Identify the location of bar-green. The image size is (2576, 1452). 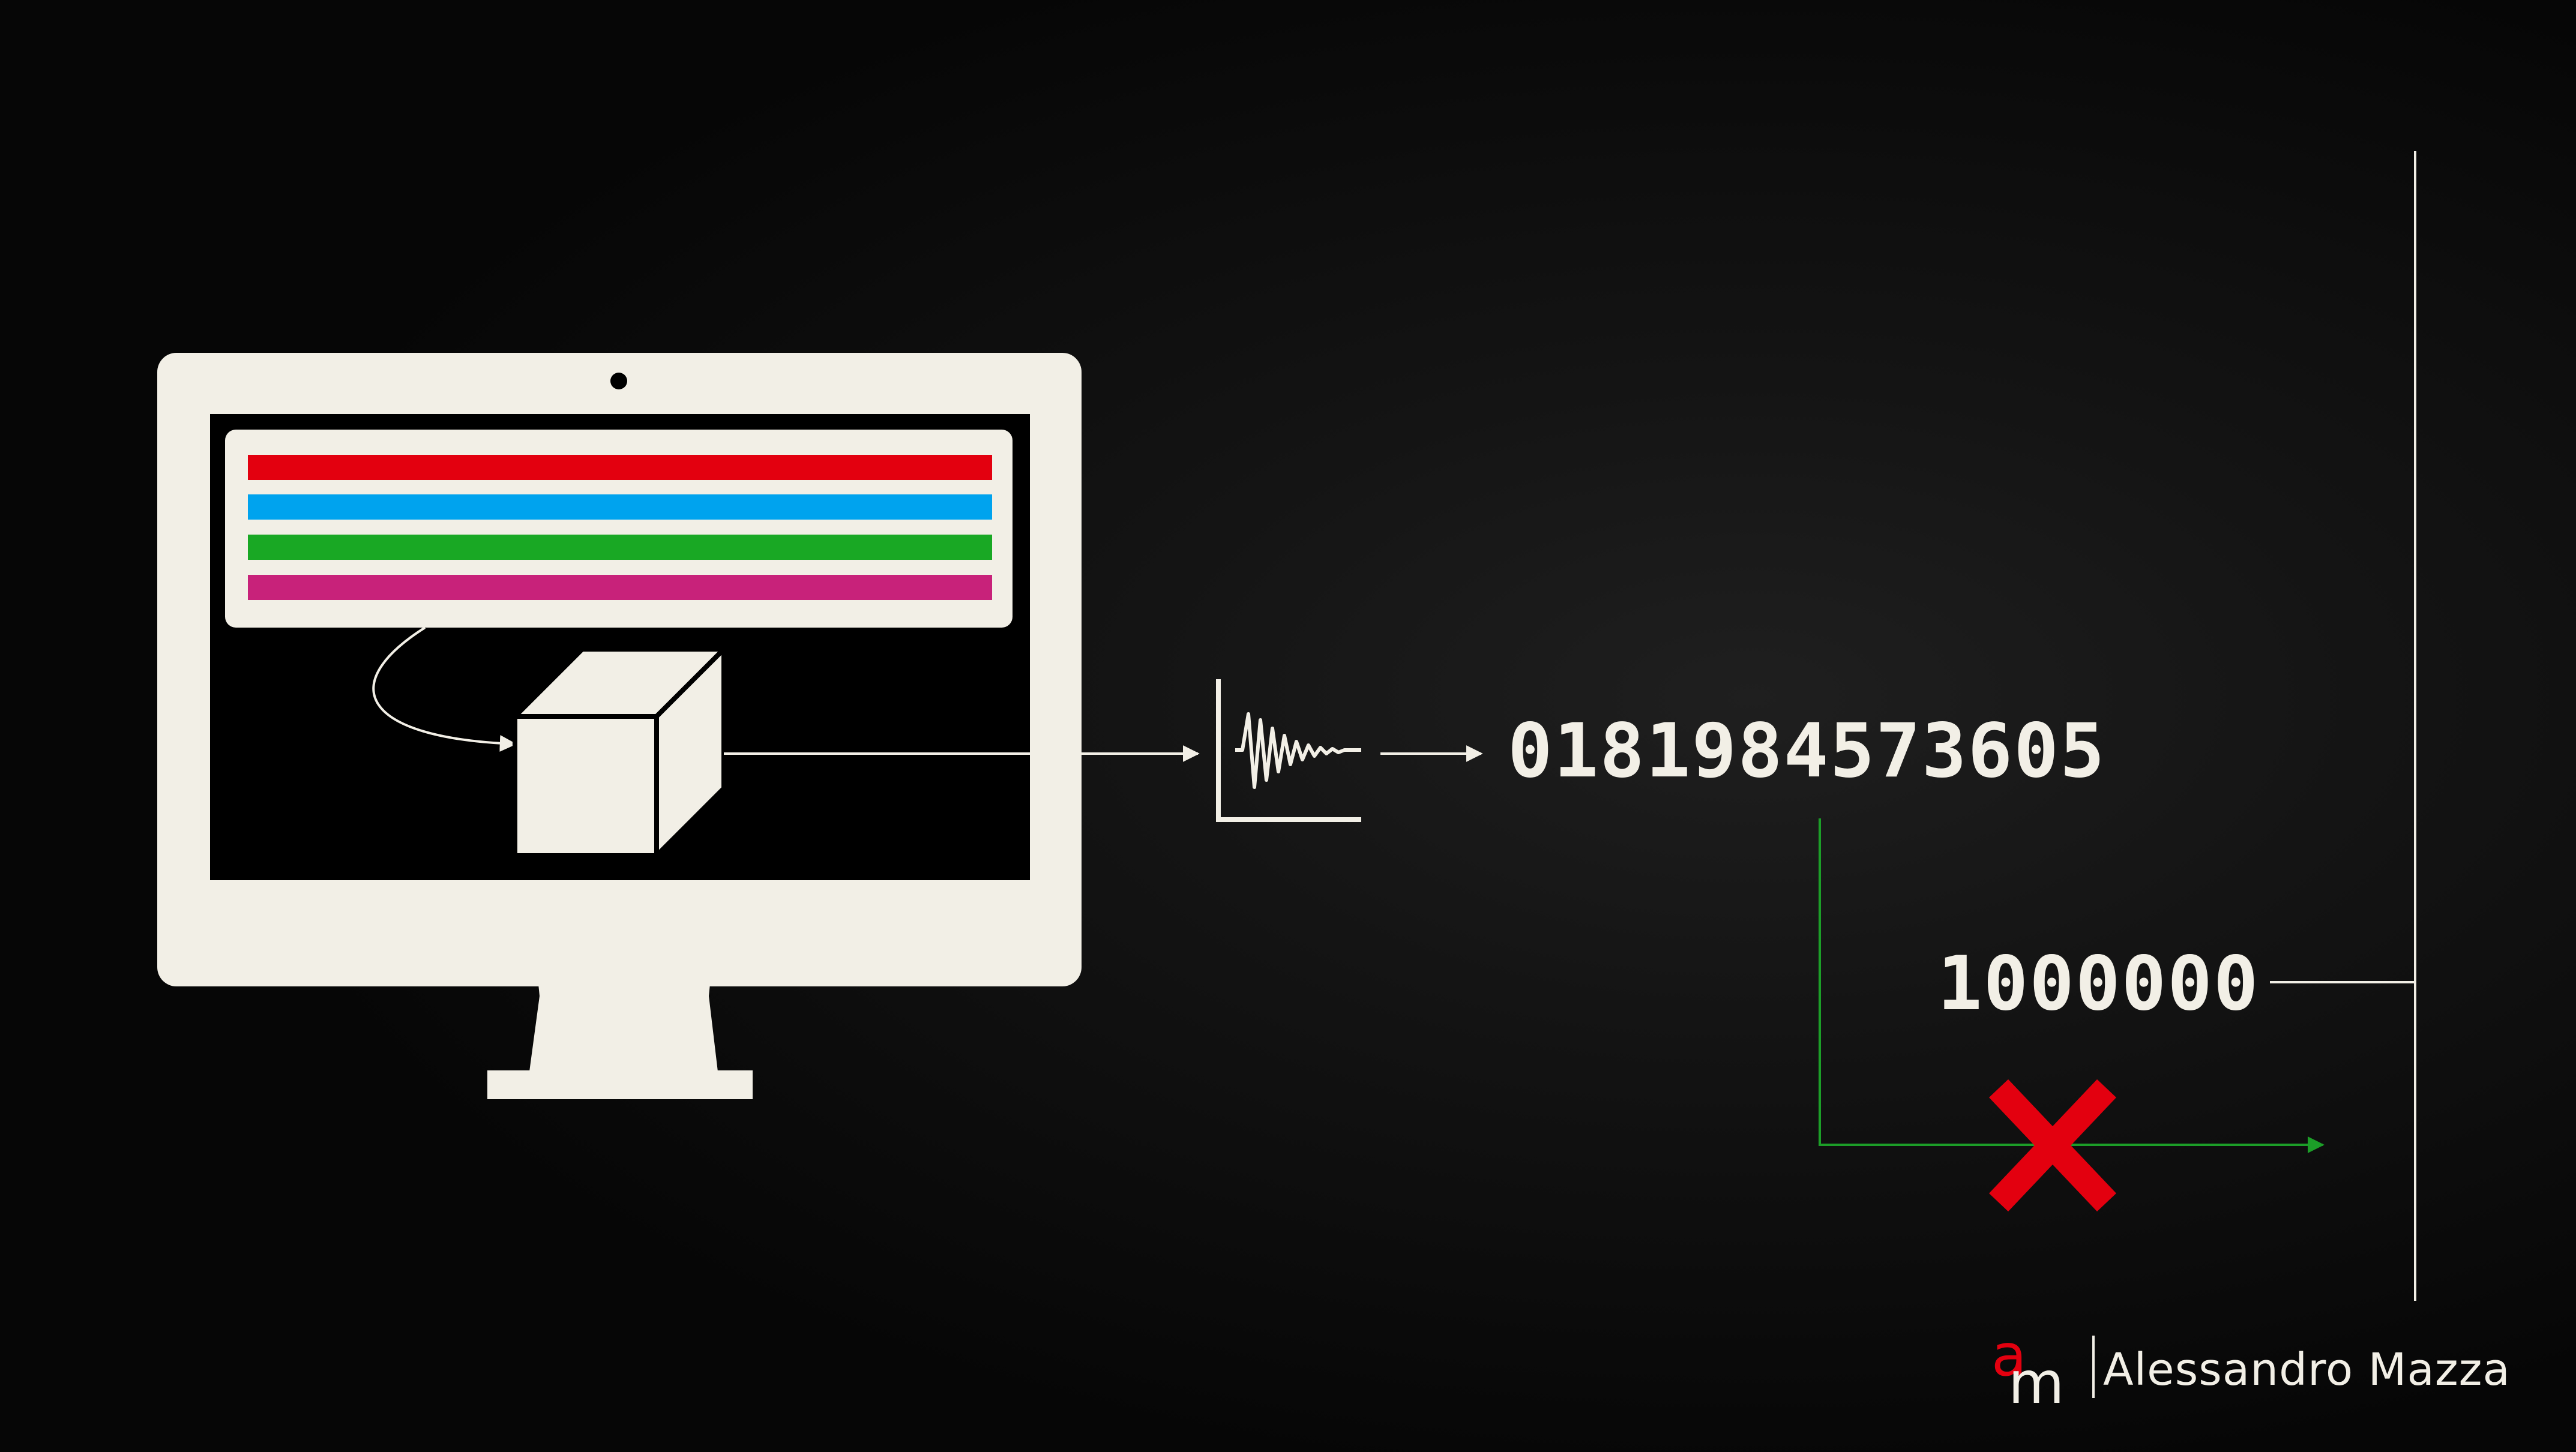
(620, 547).